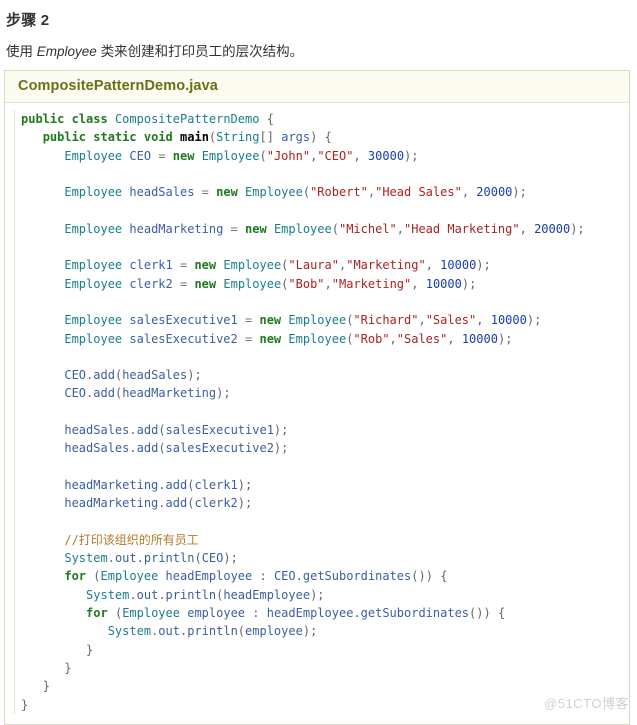  Describe the element at coordinates (66, 51) in the screenshot. I see `description-italic-term: Employee` at that location.